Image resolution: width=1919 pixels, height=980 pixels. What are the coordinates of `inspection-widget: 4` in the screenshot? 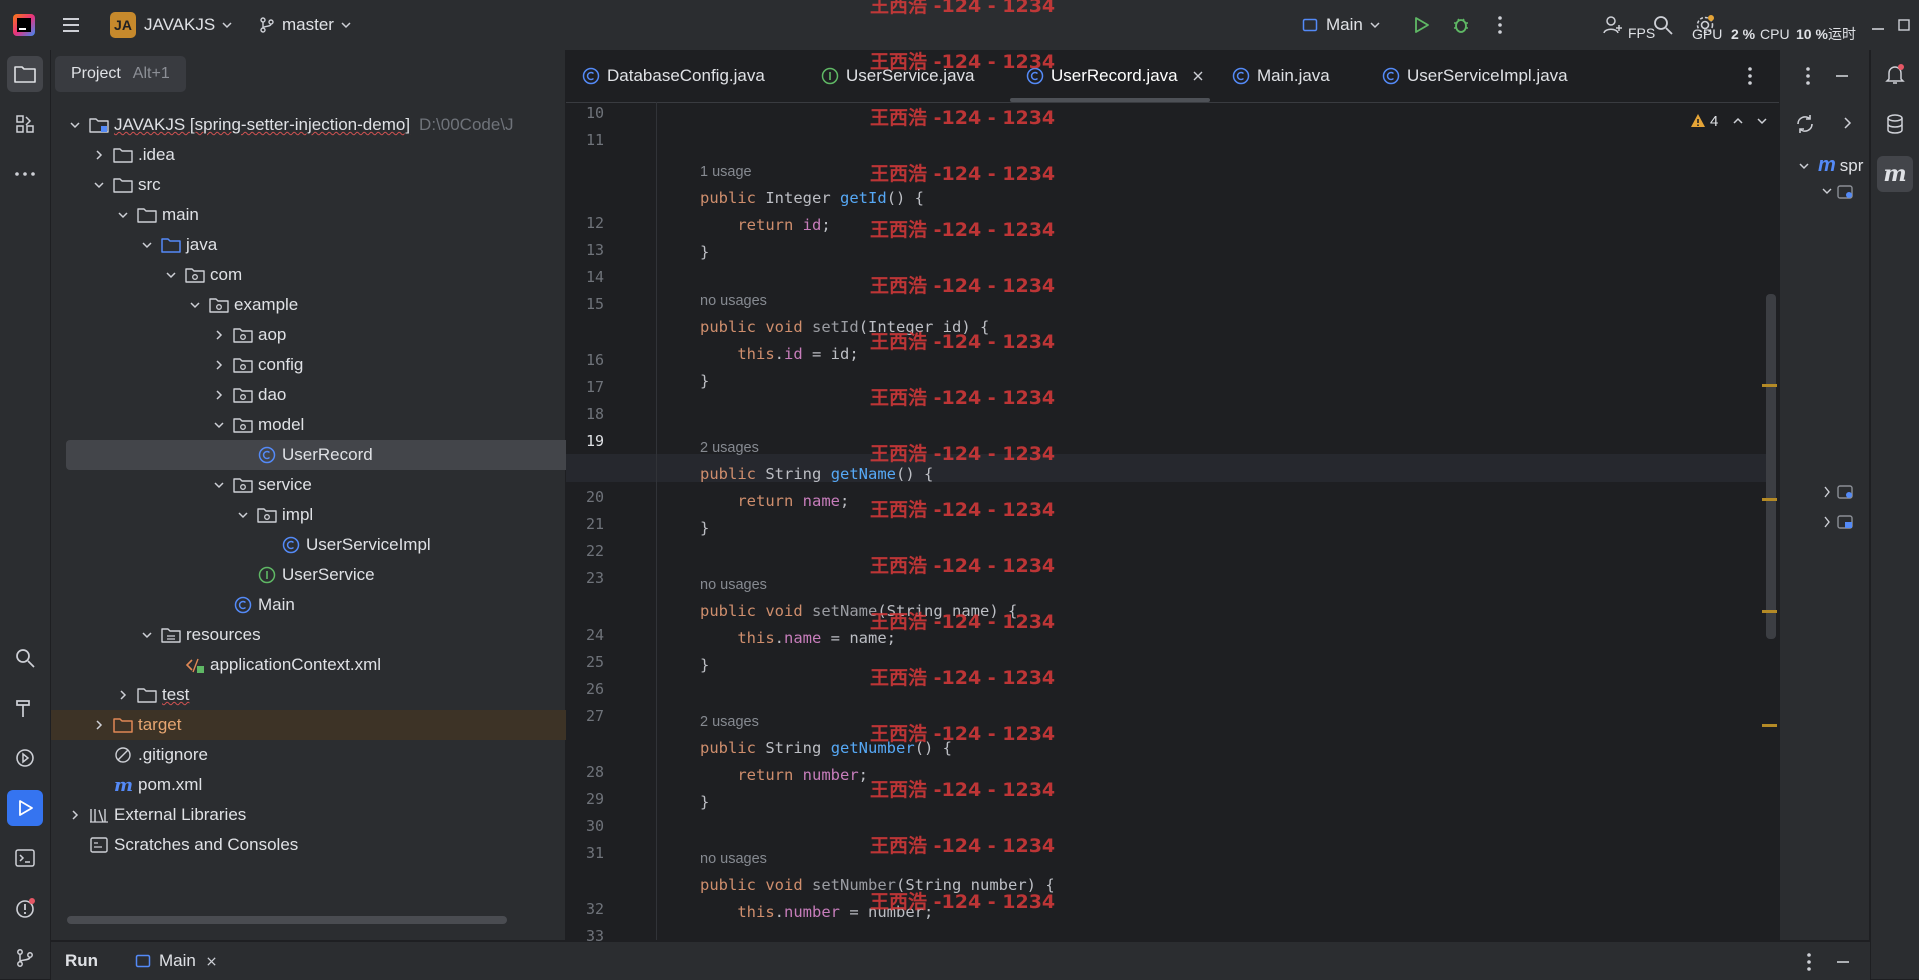 It's located at (1729, 121).